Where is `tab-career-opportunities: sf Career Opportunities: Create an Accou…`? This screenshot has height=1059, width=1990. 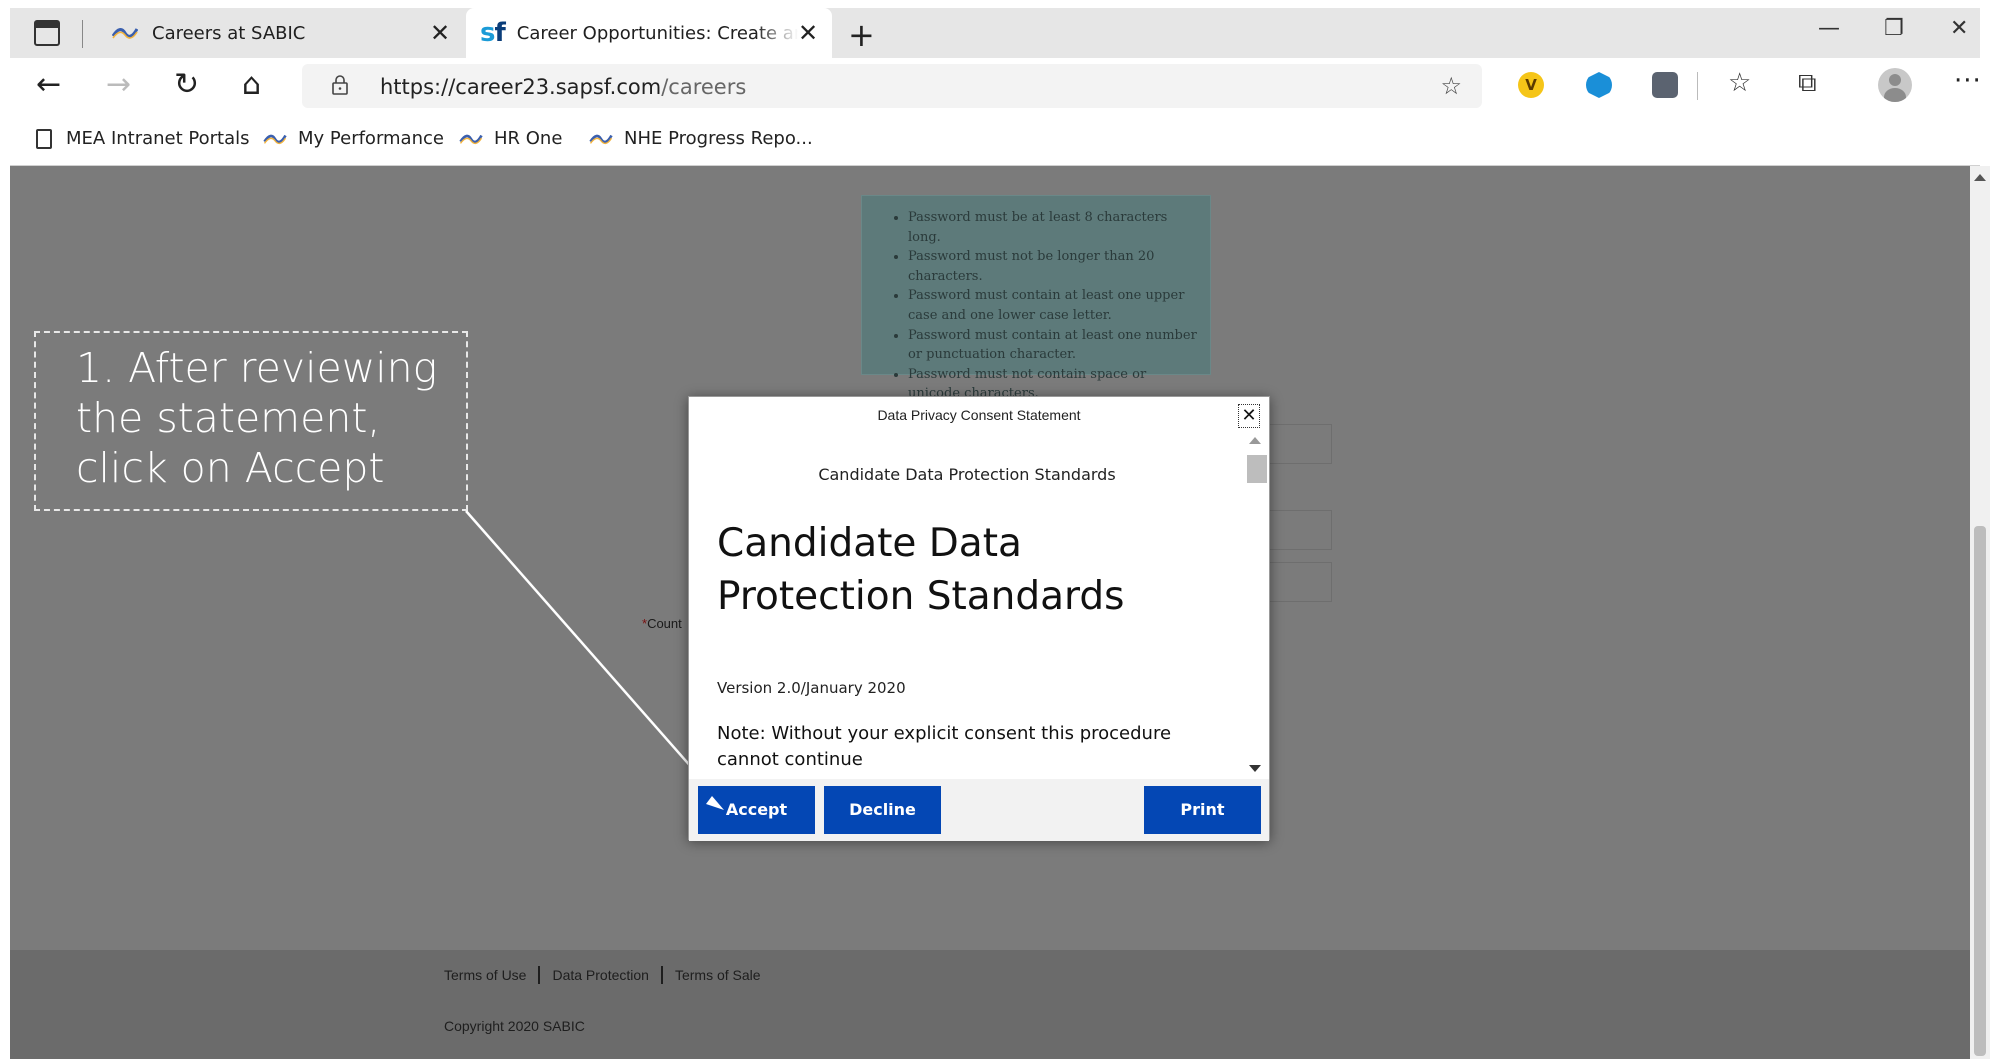
tab-career-opportunities: sf Career Opportunities: Create an Accou… is located at coordinates (649, 33).